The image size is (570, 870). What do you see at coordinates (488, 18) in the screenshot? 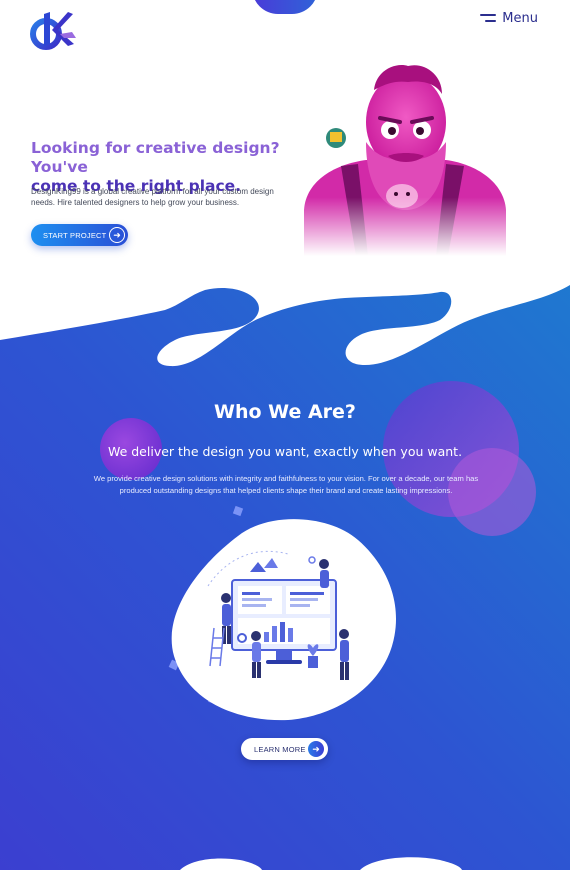
I see `hamburger-icon` at bounding box center [488, 18].